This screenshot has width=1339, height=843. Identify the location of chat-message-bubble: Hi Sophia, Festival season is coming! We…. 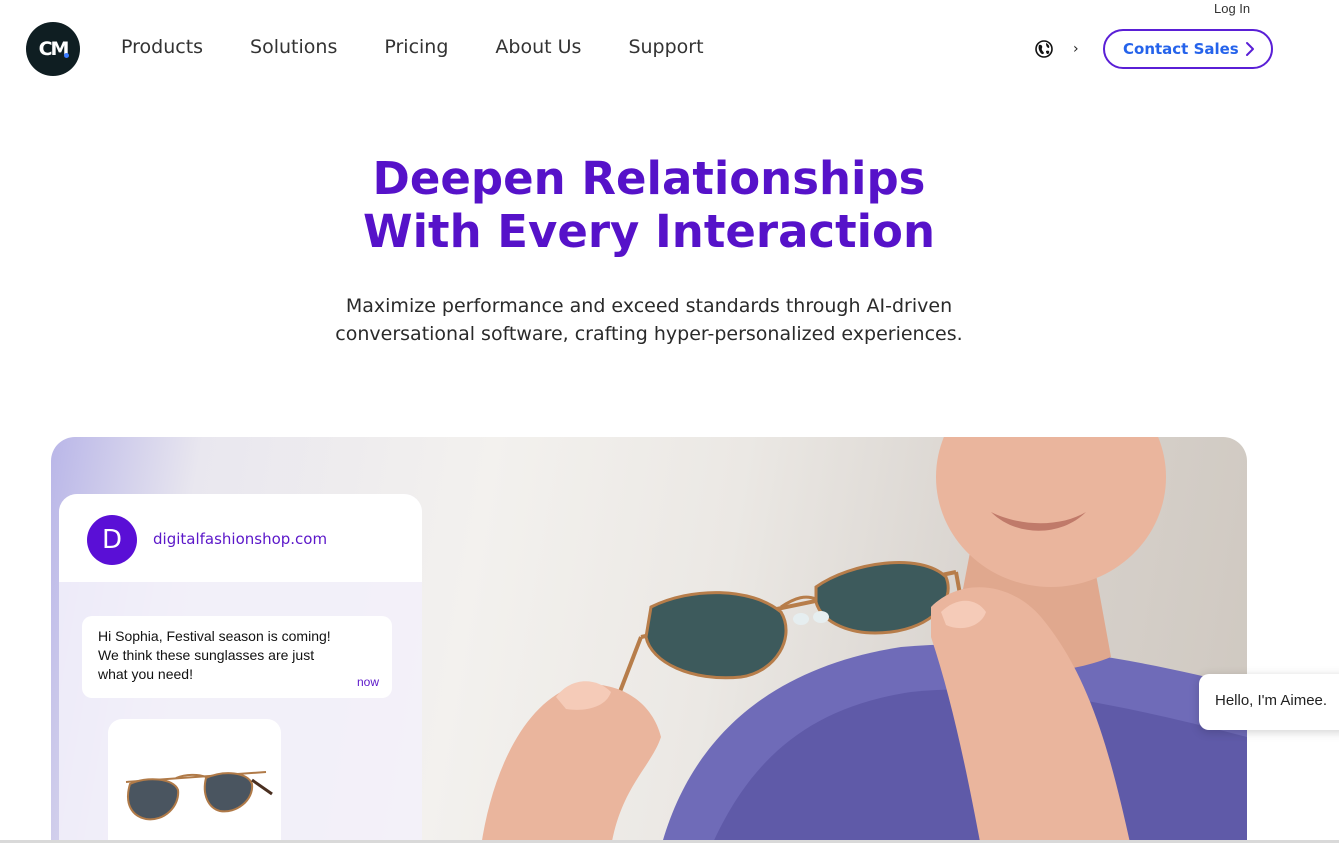
(237, 657).